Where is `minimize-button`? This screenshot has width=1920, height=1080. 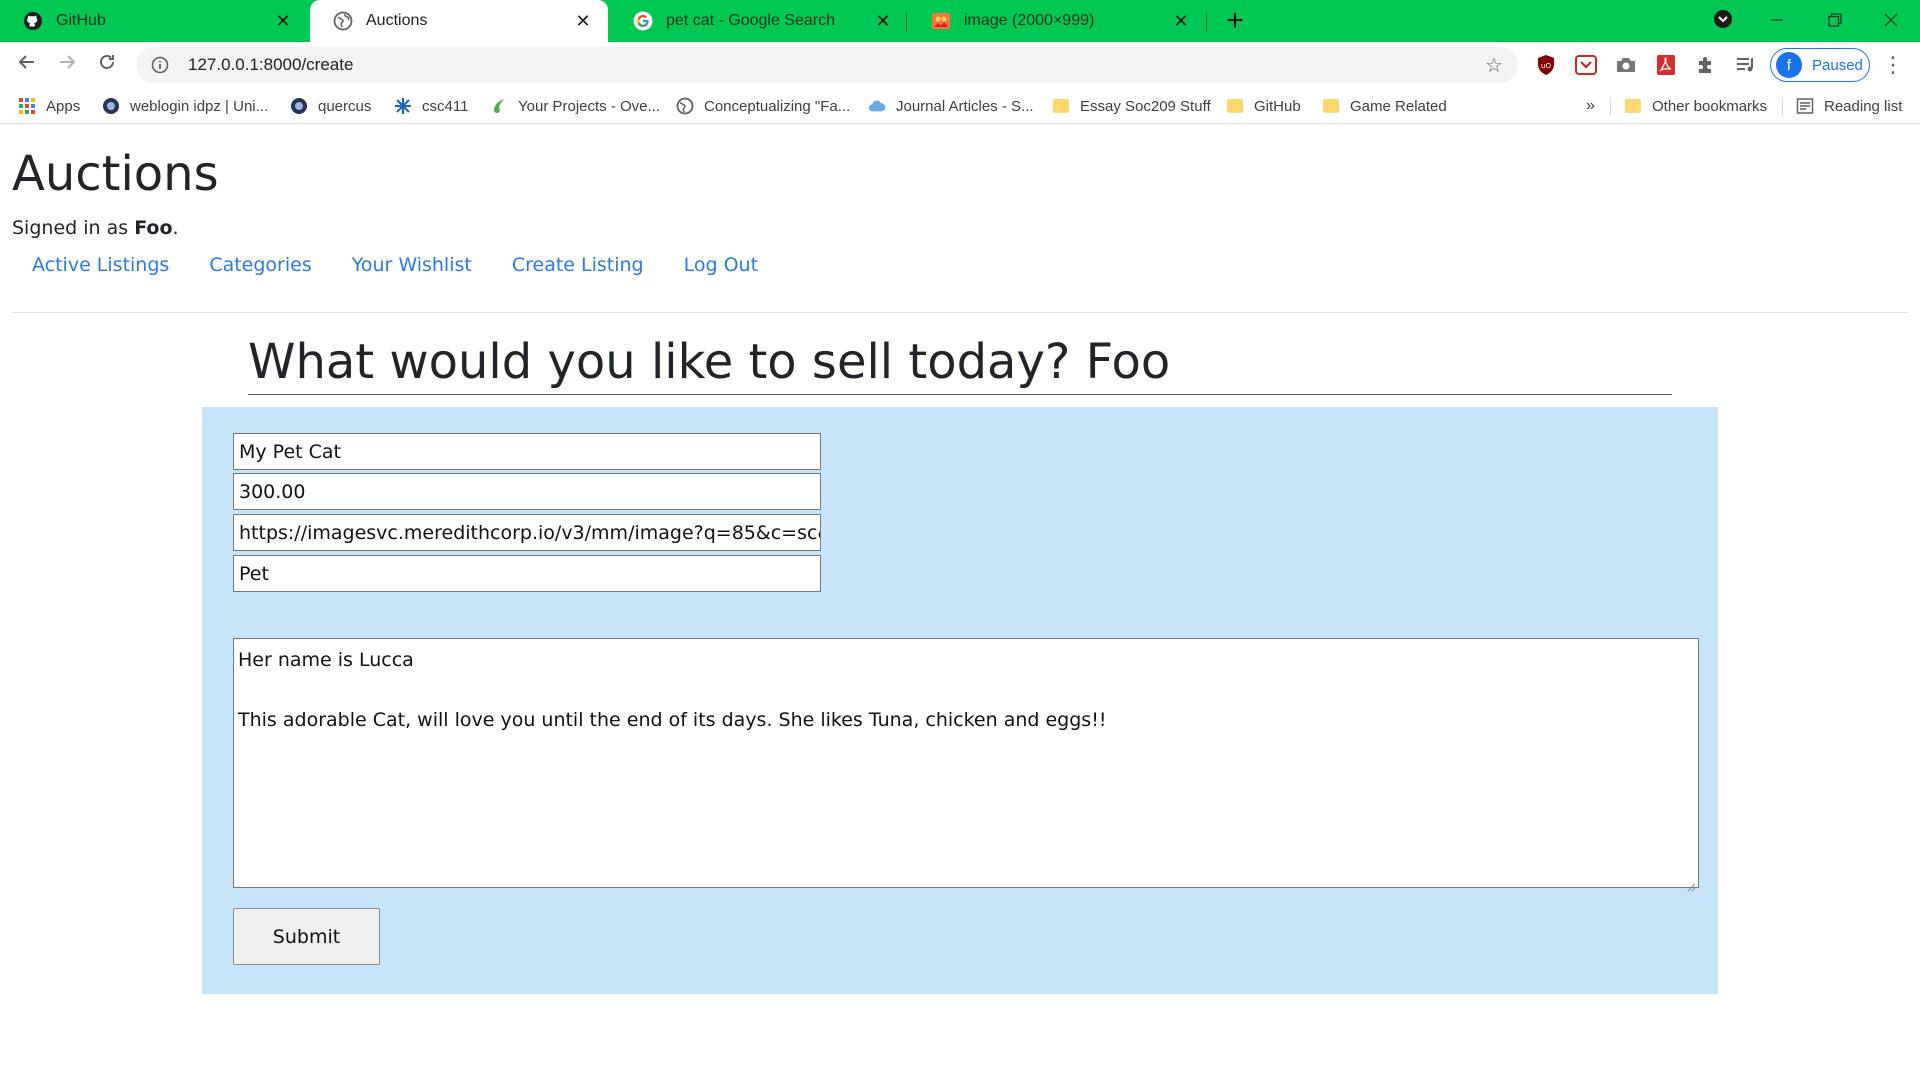 minimize-button is located at coordinates (1777, 21).